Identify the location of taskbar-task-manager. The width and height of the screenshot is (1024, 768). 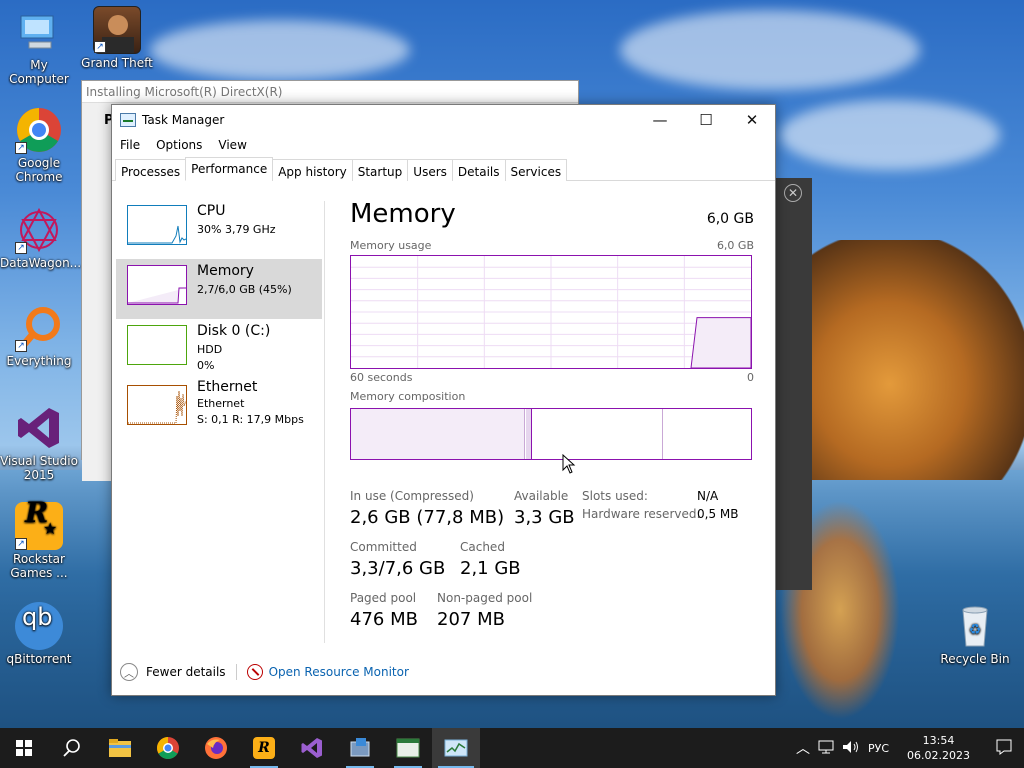
(456, 748).